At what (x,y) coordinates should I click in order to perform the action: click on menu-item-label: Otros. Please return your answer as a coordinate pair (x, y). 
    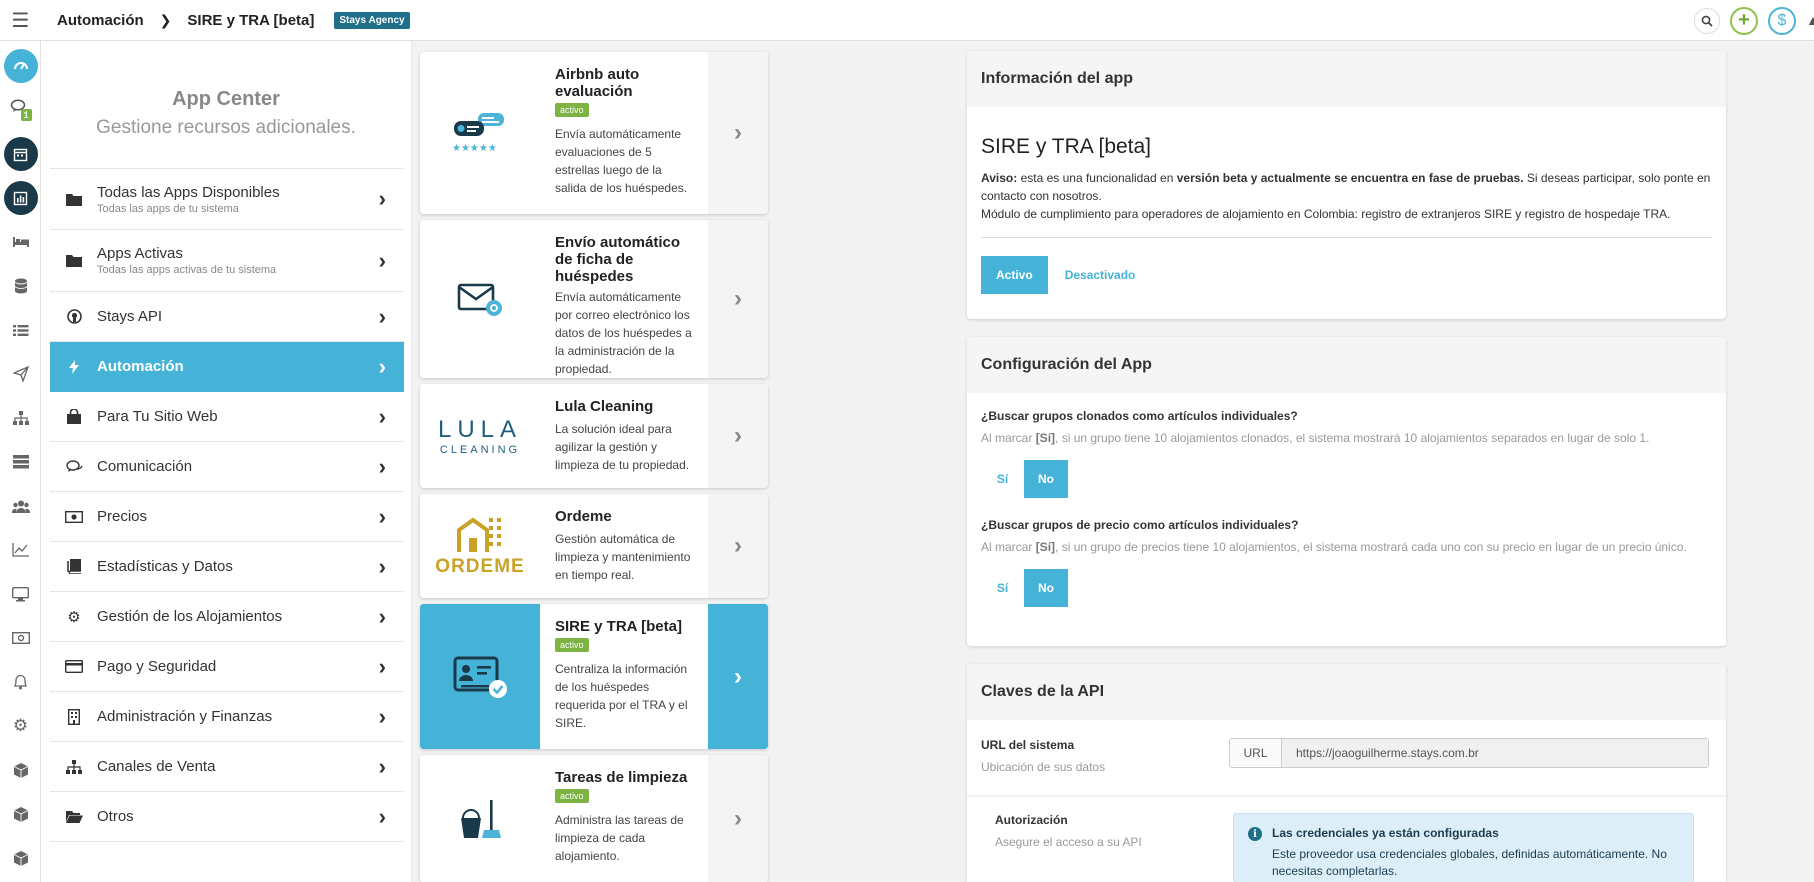
    Looking at the image, I should click on (115, 816).